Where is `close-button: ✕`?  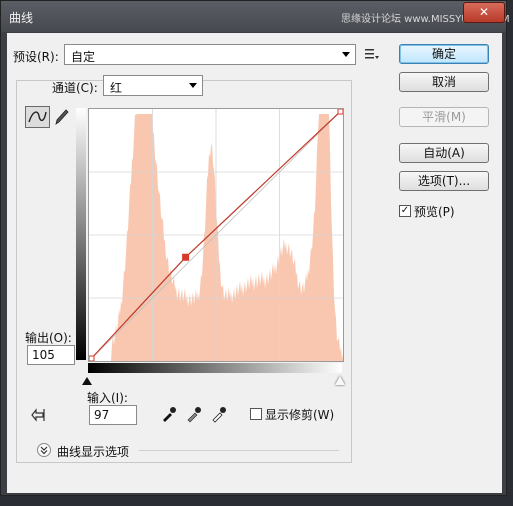 close-button: ✕ is located at coordinates (484, 12).